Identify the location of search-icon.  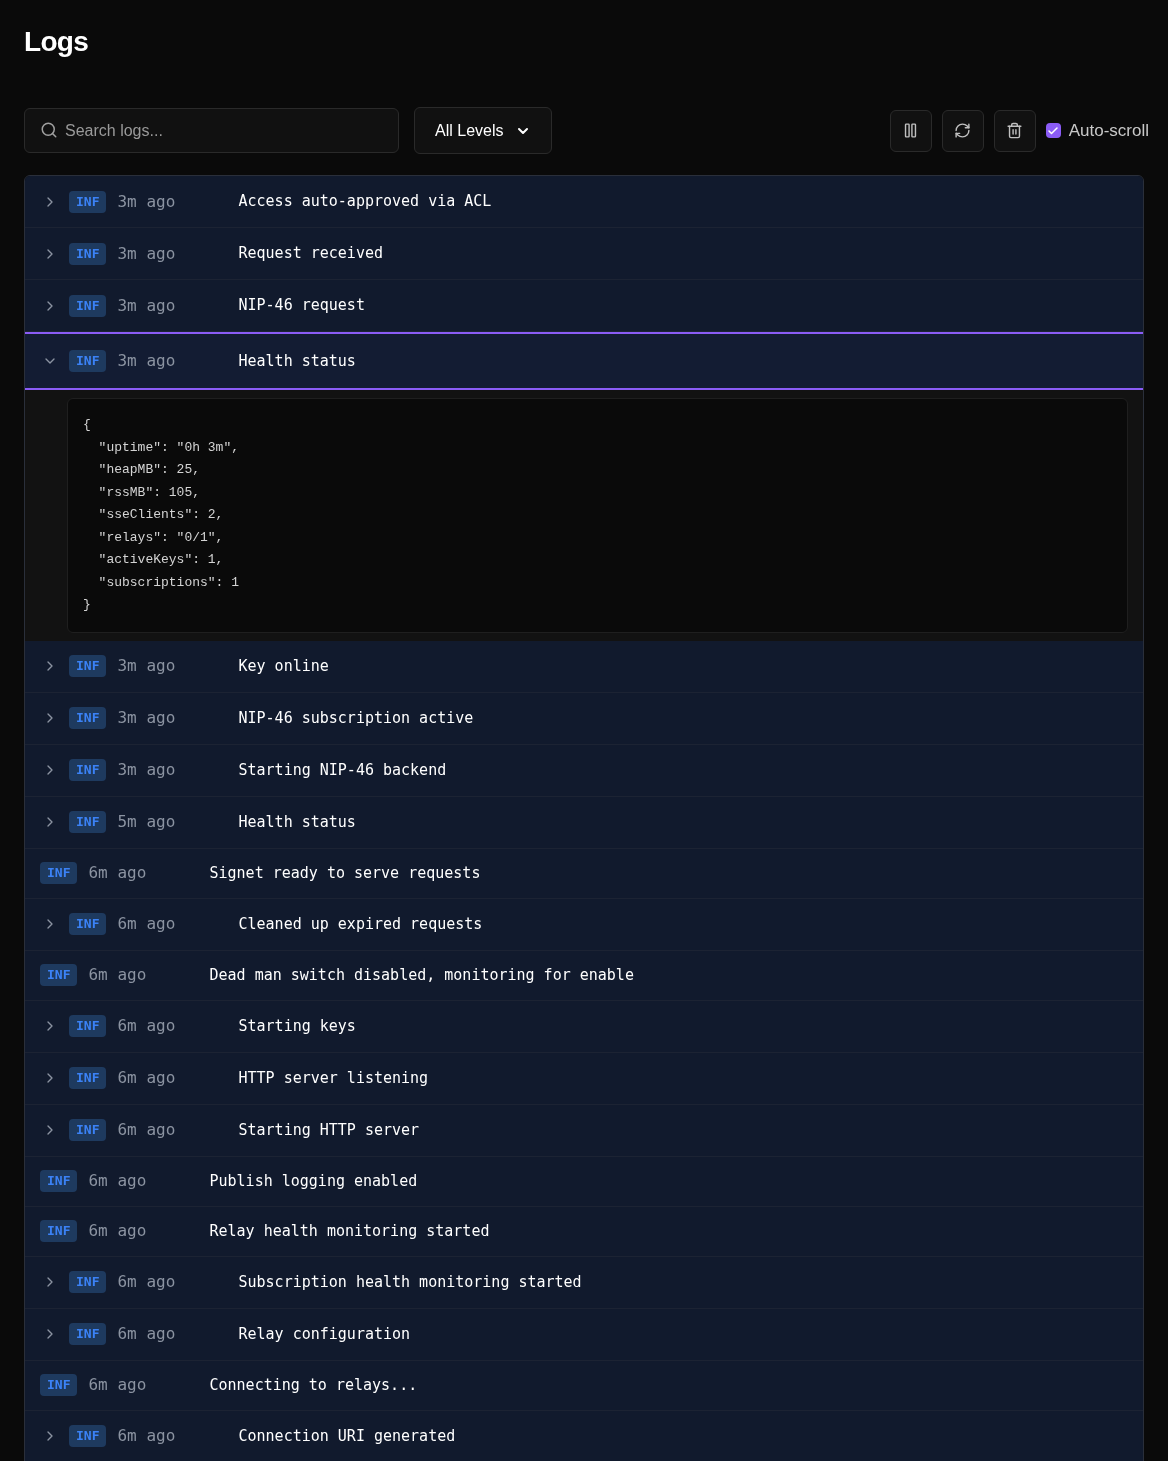
(49, 130).